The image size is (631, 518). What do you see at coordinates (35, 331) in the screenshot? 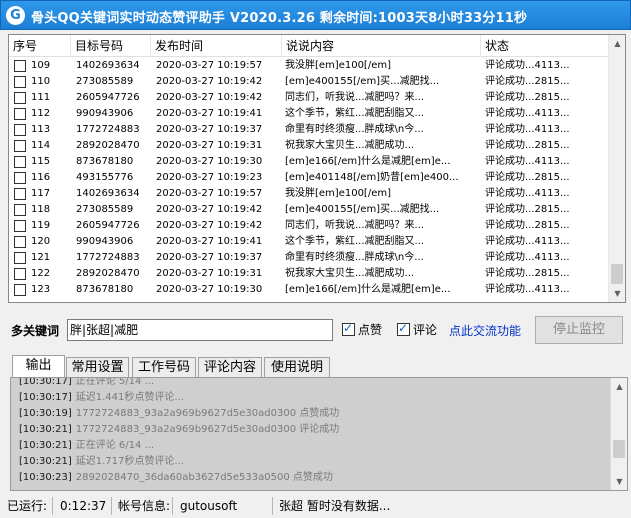
I see `keywords-label: 多关键词` at bounding box center [35, 331].